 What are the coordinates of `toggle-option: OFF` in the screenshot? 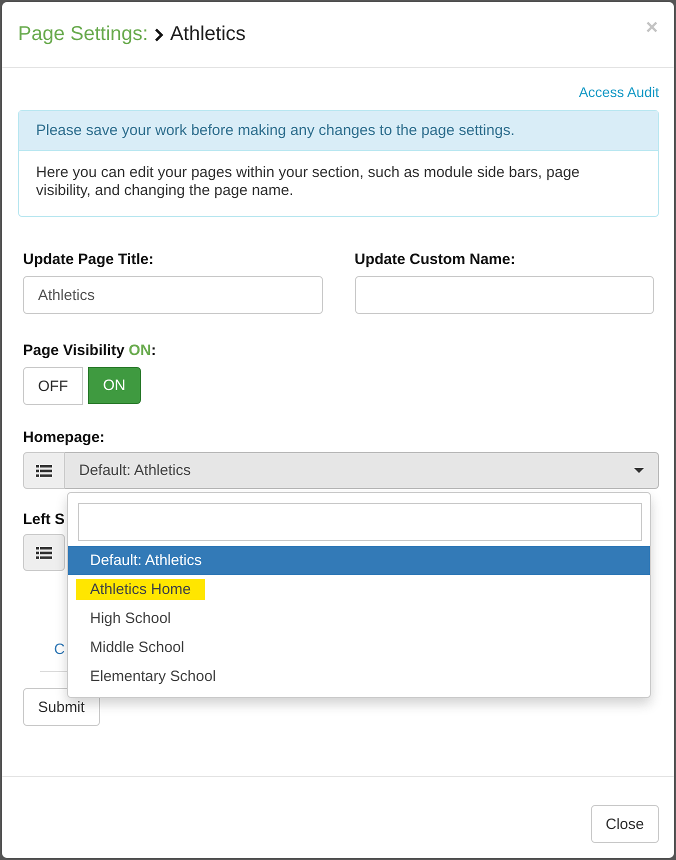 It's located at (53, 386).